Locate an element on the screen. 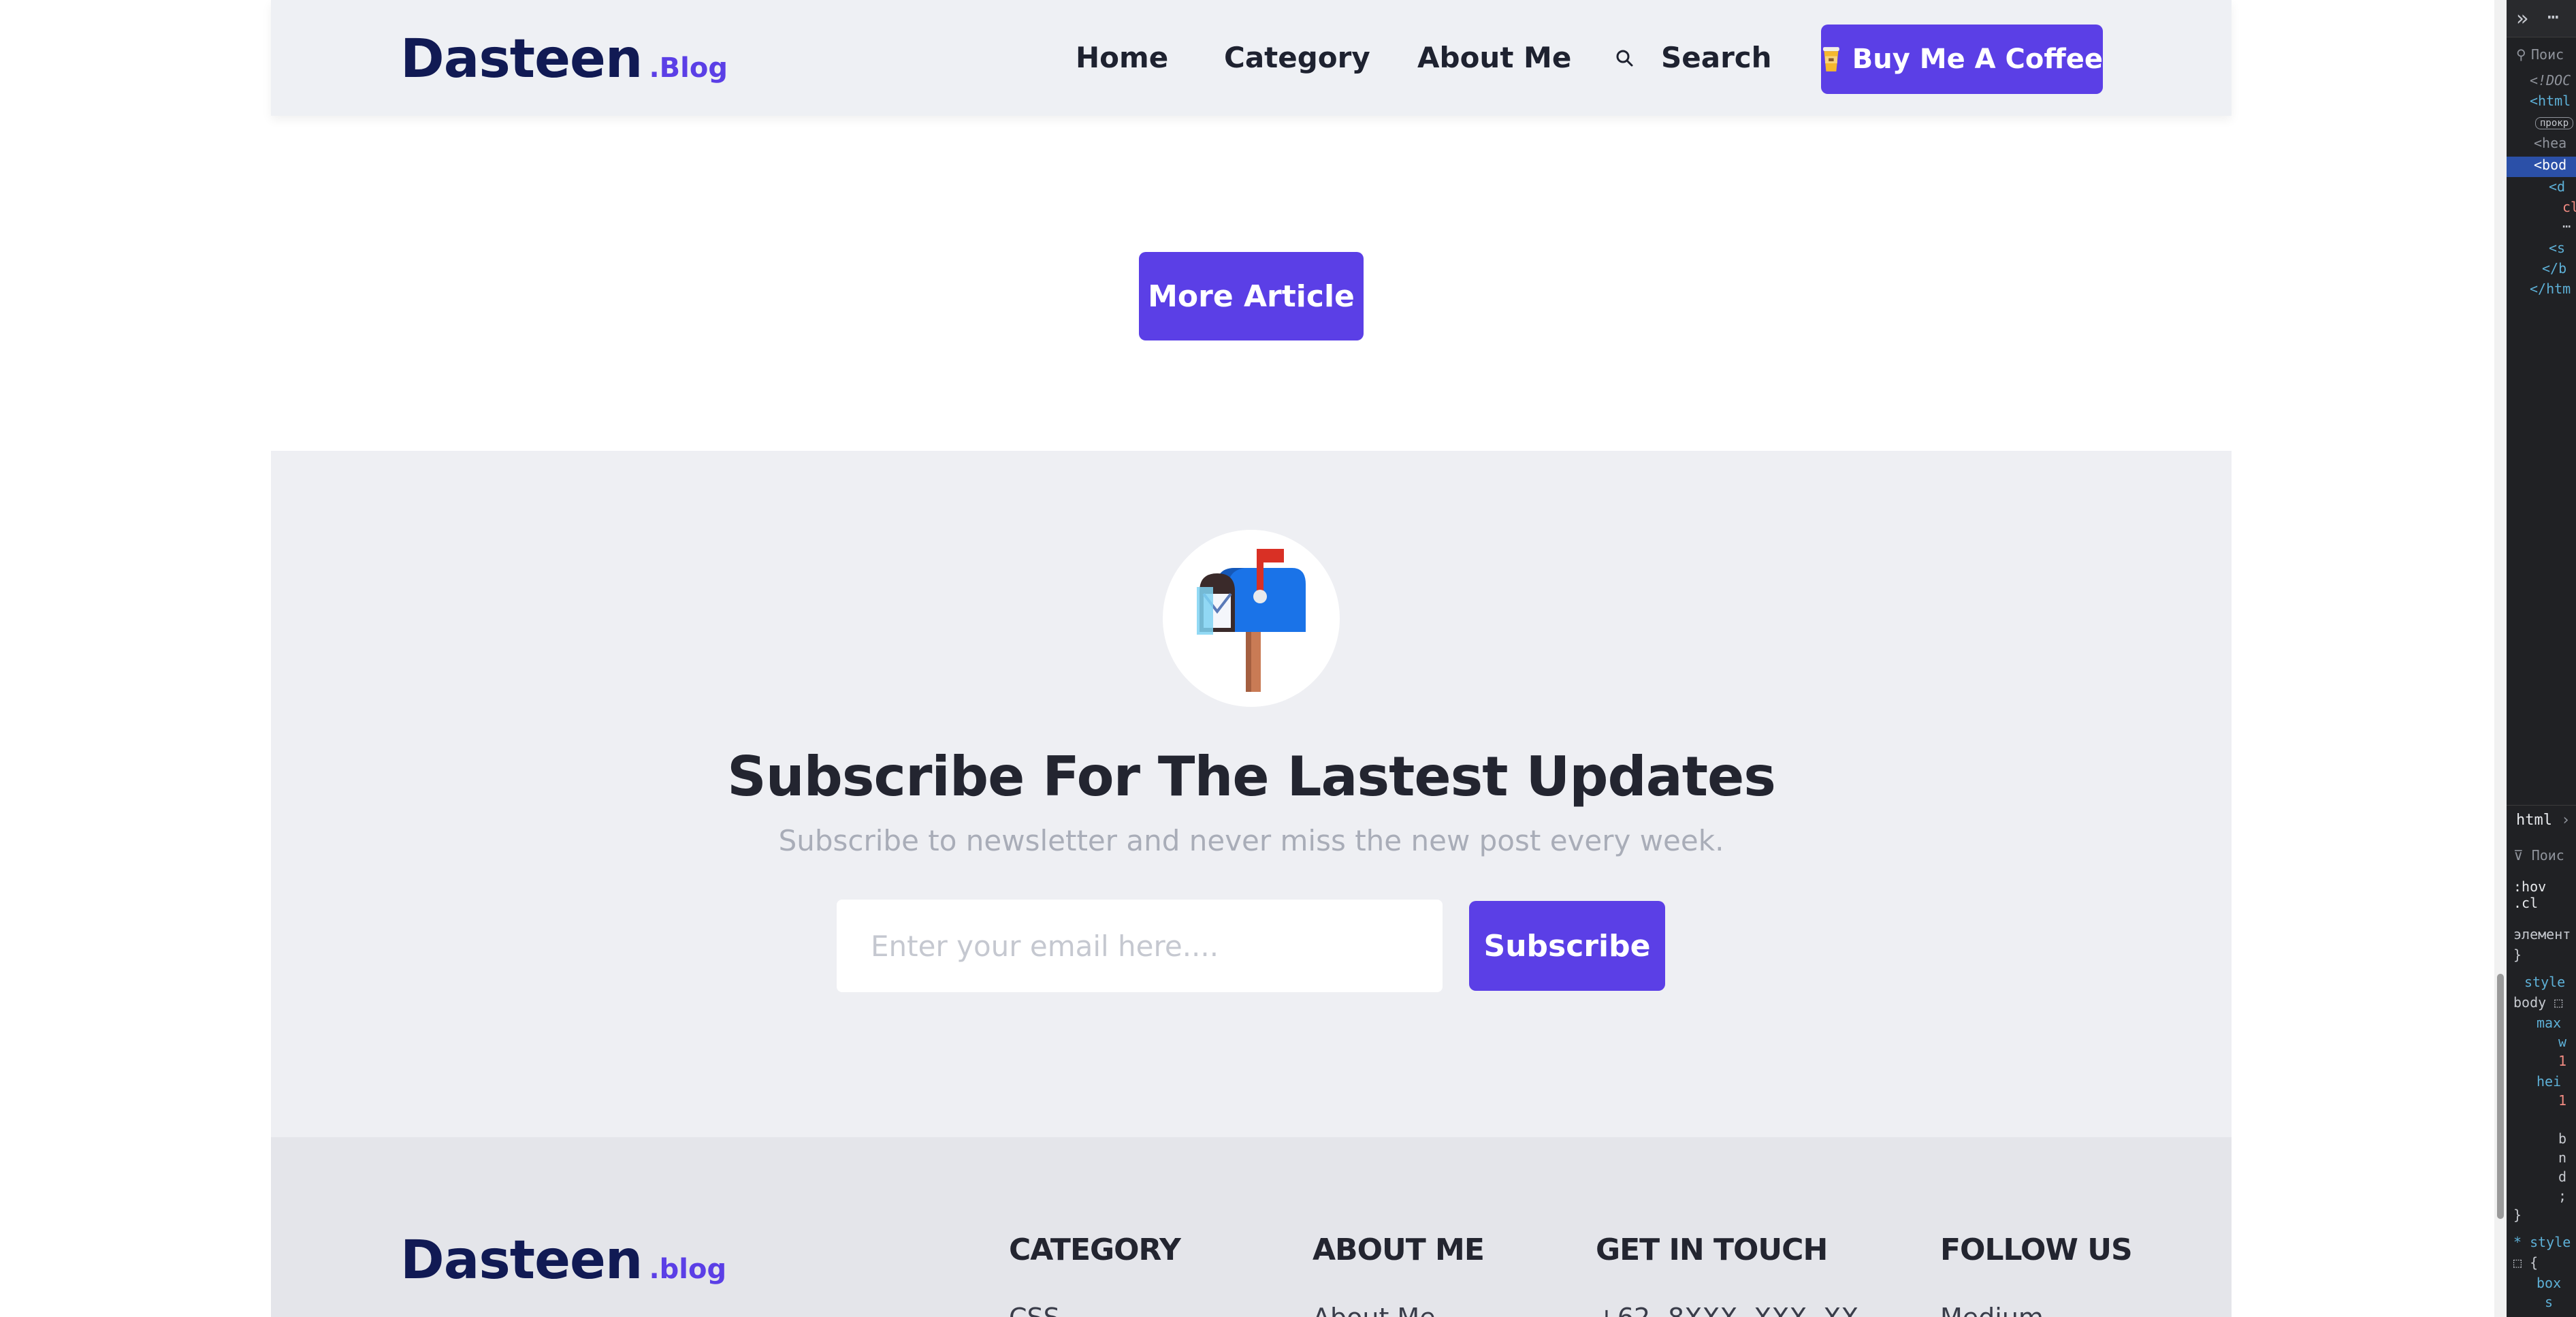  styles-line: max is located at coordinates (2550, 1023).